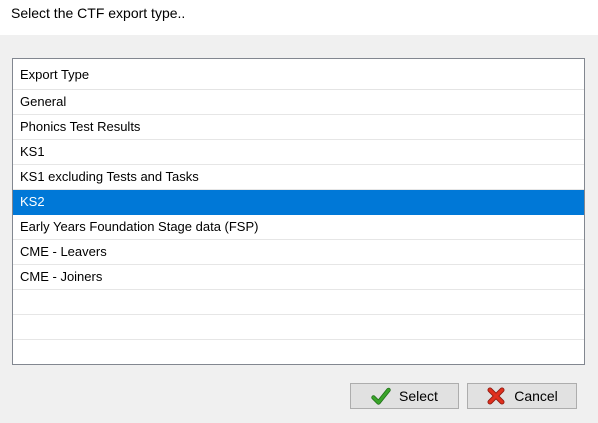 The height and width of the screenshot is (423, 598). What do you see at coordinates (298, 127) in the screenshot?
I see `list-item-phonics-test-results: Phonics Test Results` at bounding box center [298, 127].